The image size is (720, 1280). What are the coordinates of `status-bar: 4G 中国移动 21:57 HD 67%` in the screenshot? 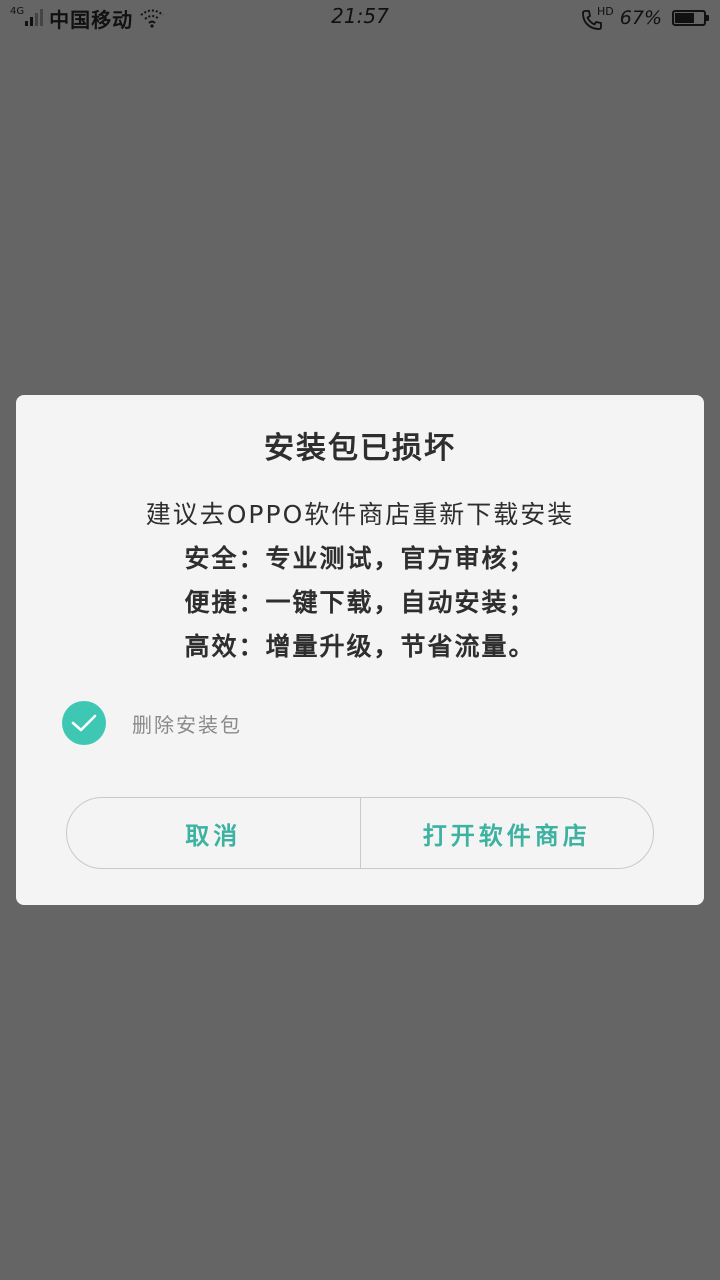 It's located at (360, 18).